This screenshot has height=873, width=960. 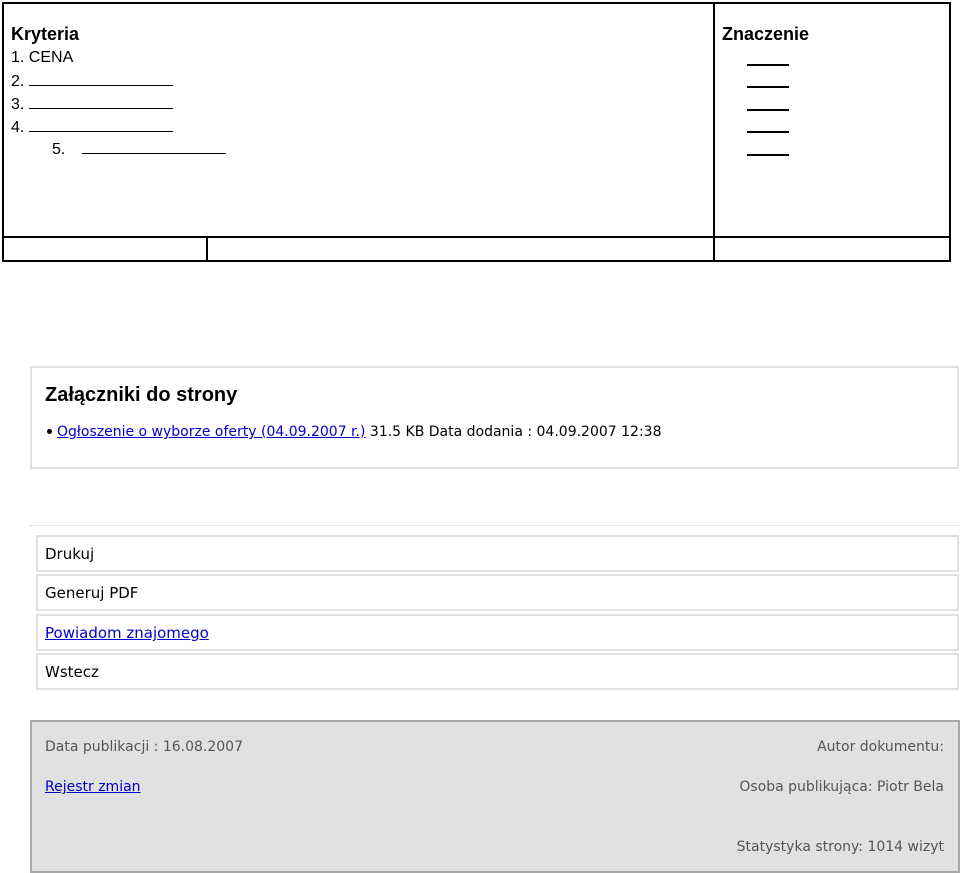 I want to click on back-label: Wstecz, so click(x=72, y=672).